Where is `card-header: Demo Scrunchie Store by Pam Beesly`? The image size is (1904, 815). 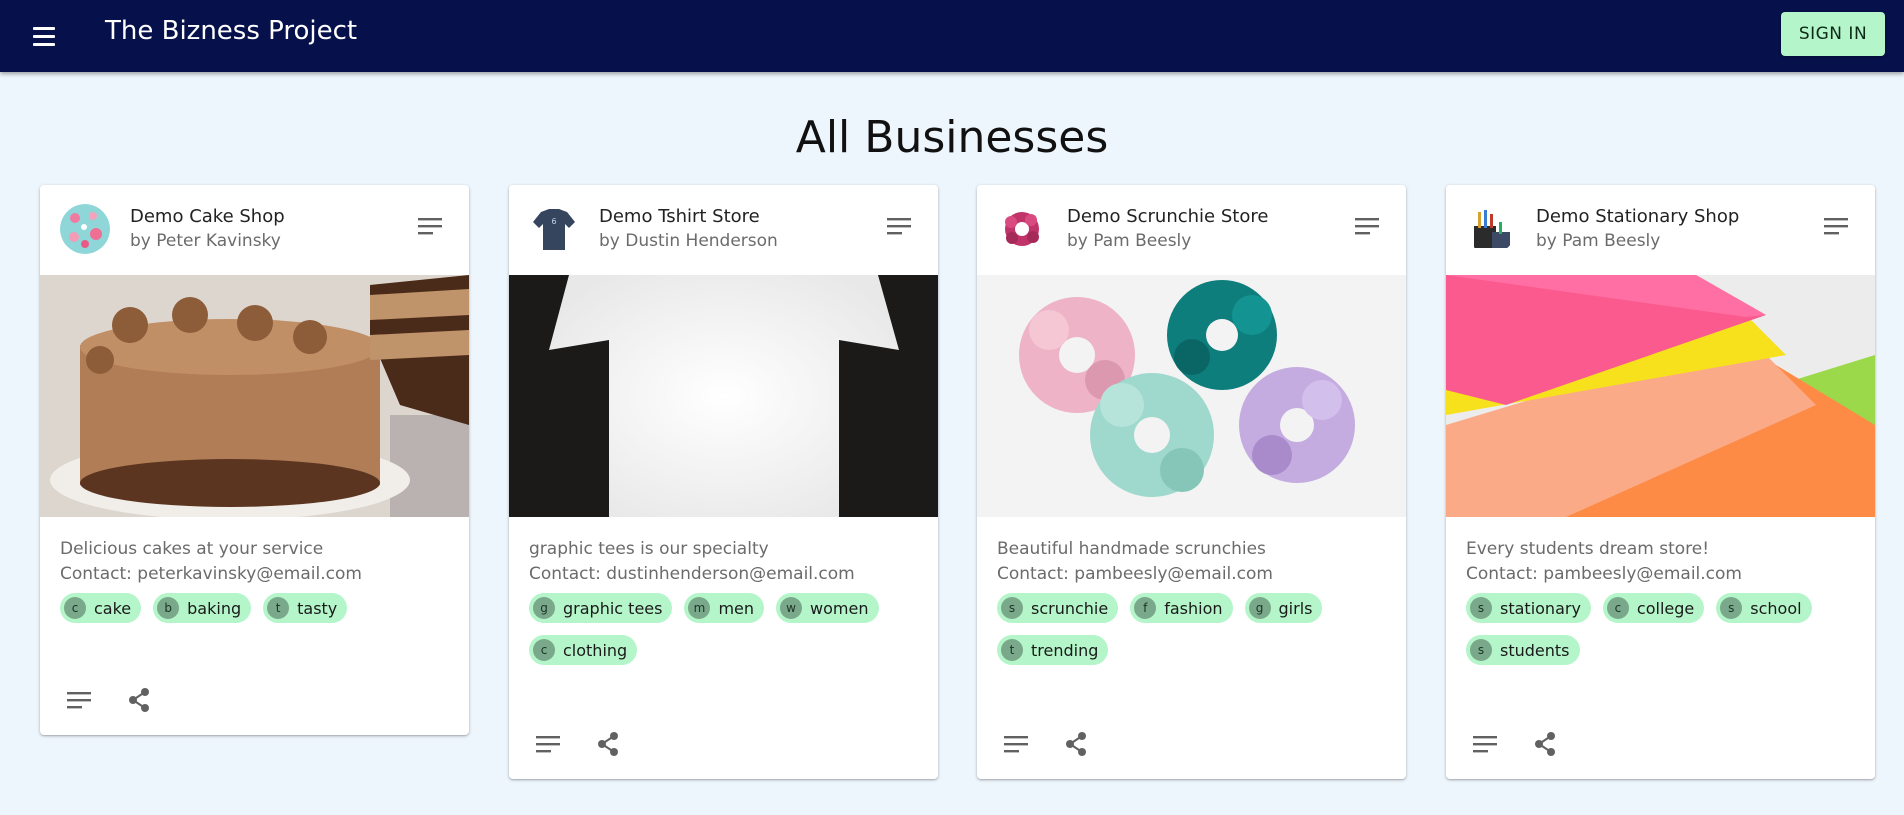
card-header: Demo Scrunchie Store by Pam Beesly is located at coordinates (1191, 230).